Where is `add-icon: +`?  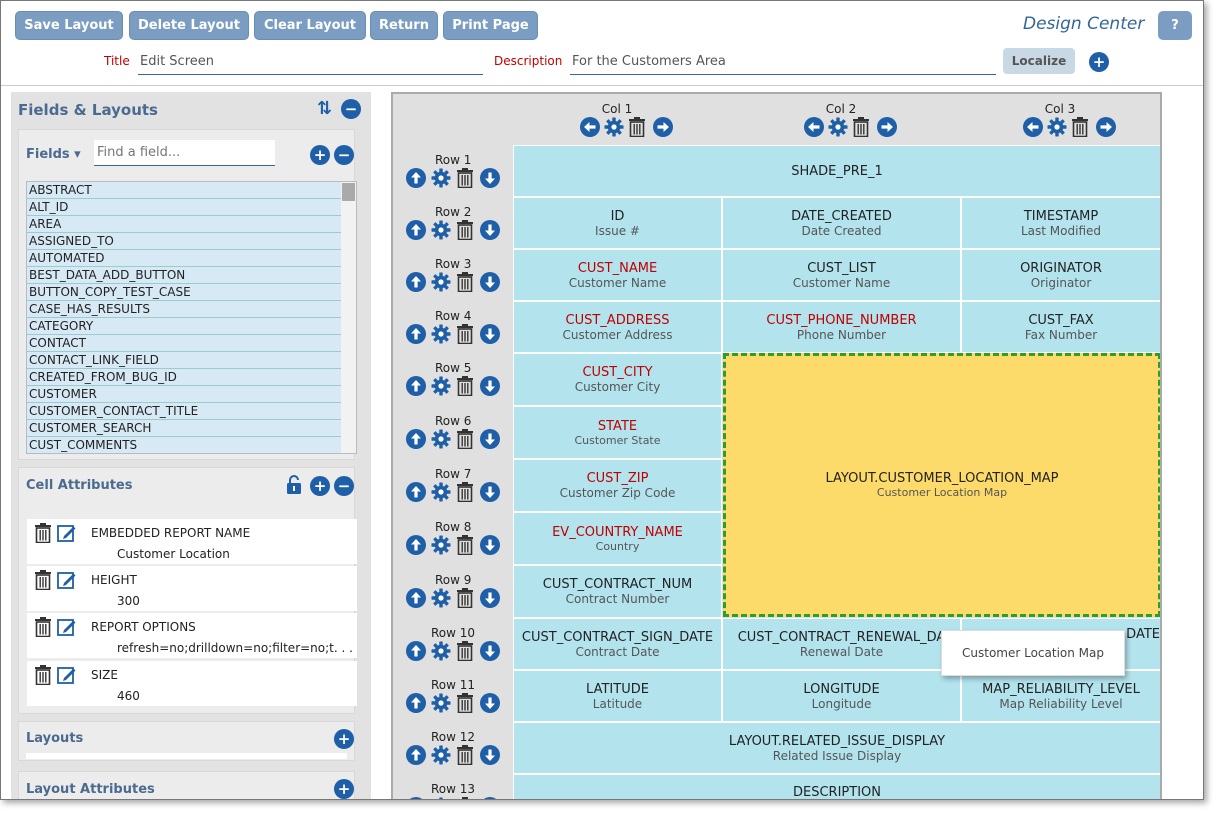 add-icon: + is located at coordinates (1099, 62).